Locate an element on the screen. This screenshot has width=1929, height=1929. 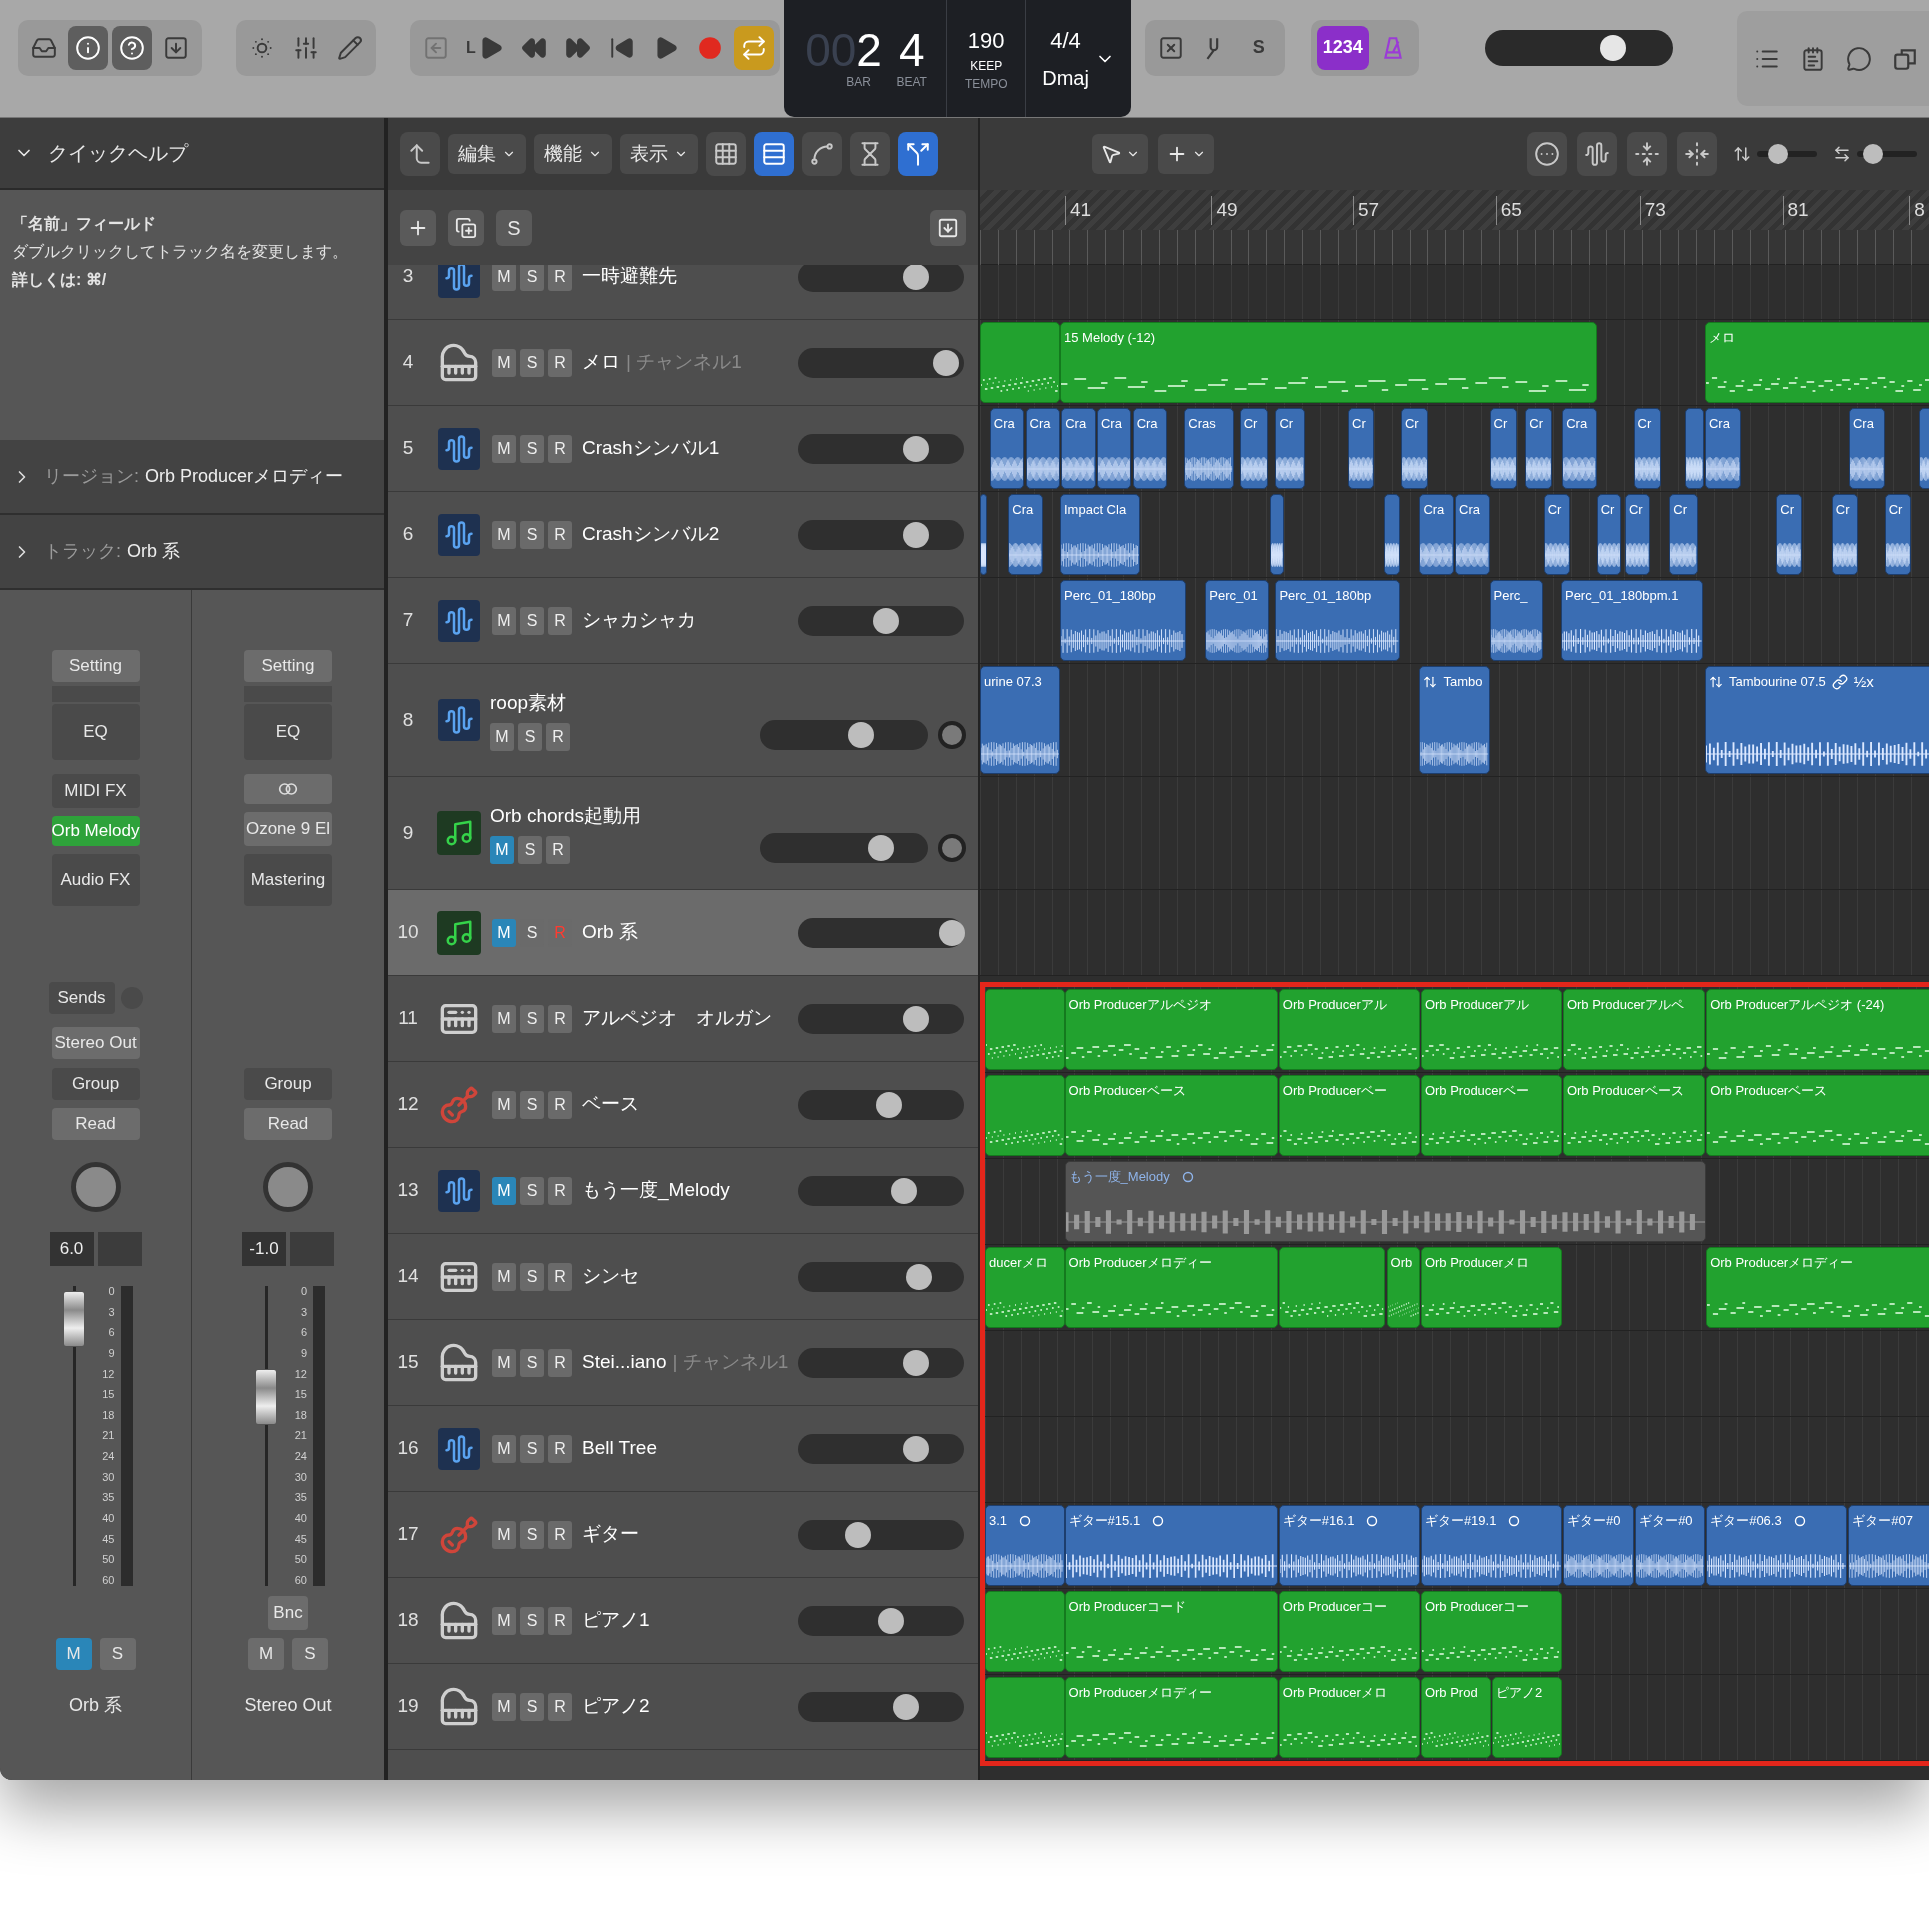
audio-region: Perc_ is located at coordinates (1516, 620).